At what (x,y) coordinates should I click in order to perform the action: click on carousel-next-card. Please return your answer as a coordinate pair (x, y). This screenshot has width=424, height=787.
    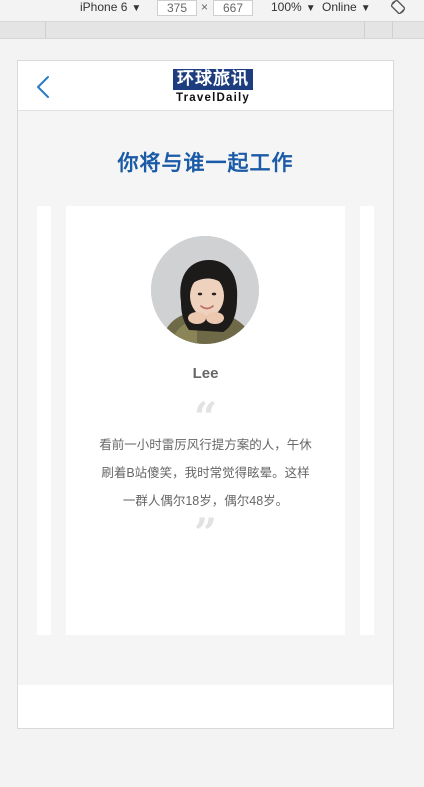
    Looking at the image, I should click on (367, 420).